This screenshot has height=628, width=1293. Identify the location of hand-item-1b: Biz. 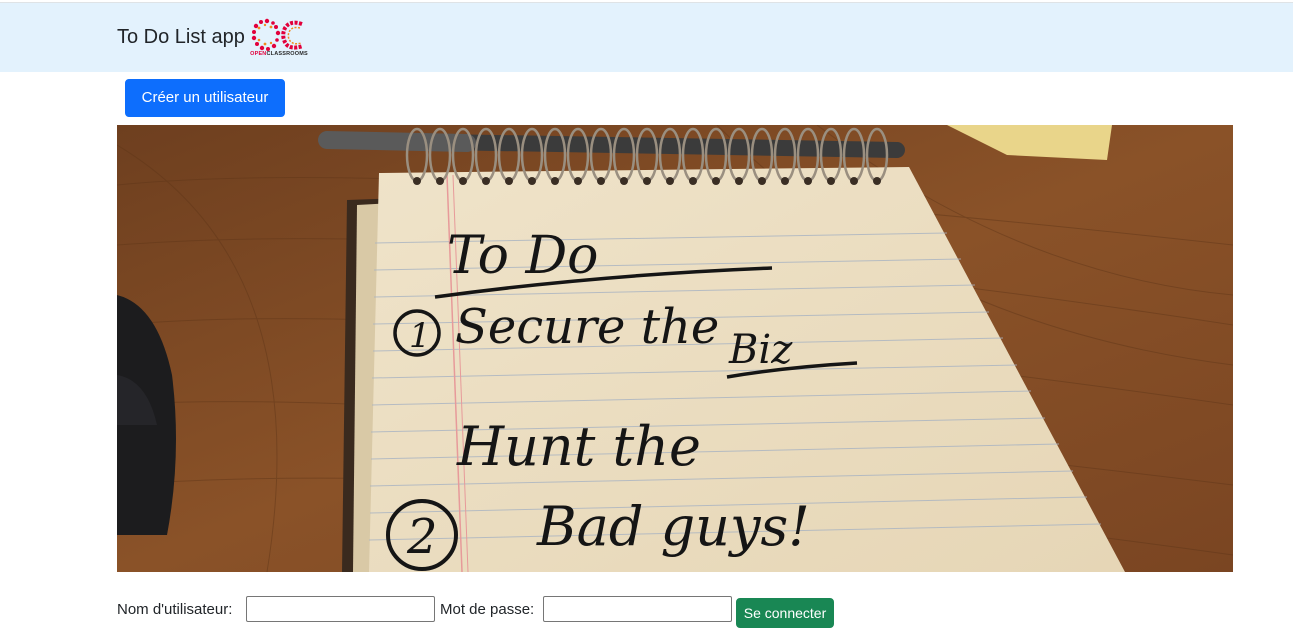
(760, 350).